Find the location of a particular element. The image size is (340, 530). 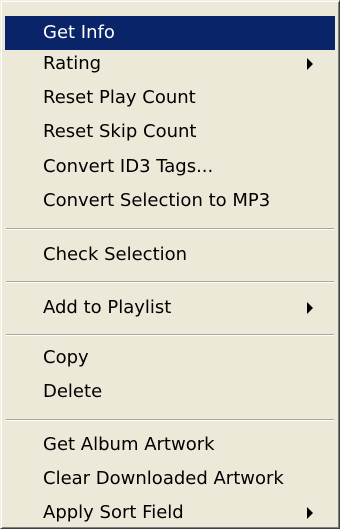

menu-item-label: Convert Selection to MP3 is located at coordinates (157, 200).